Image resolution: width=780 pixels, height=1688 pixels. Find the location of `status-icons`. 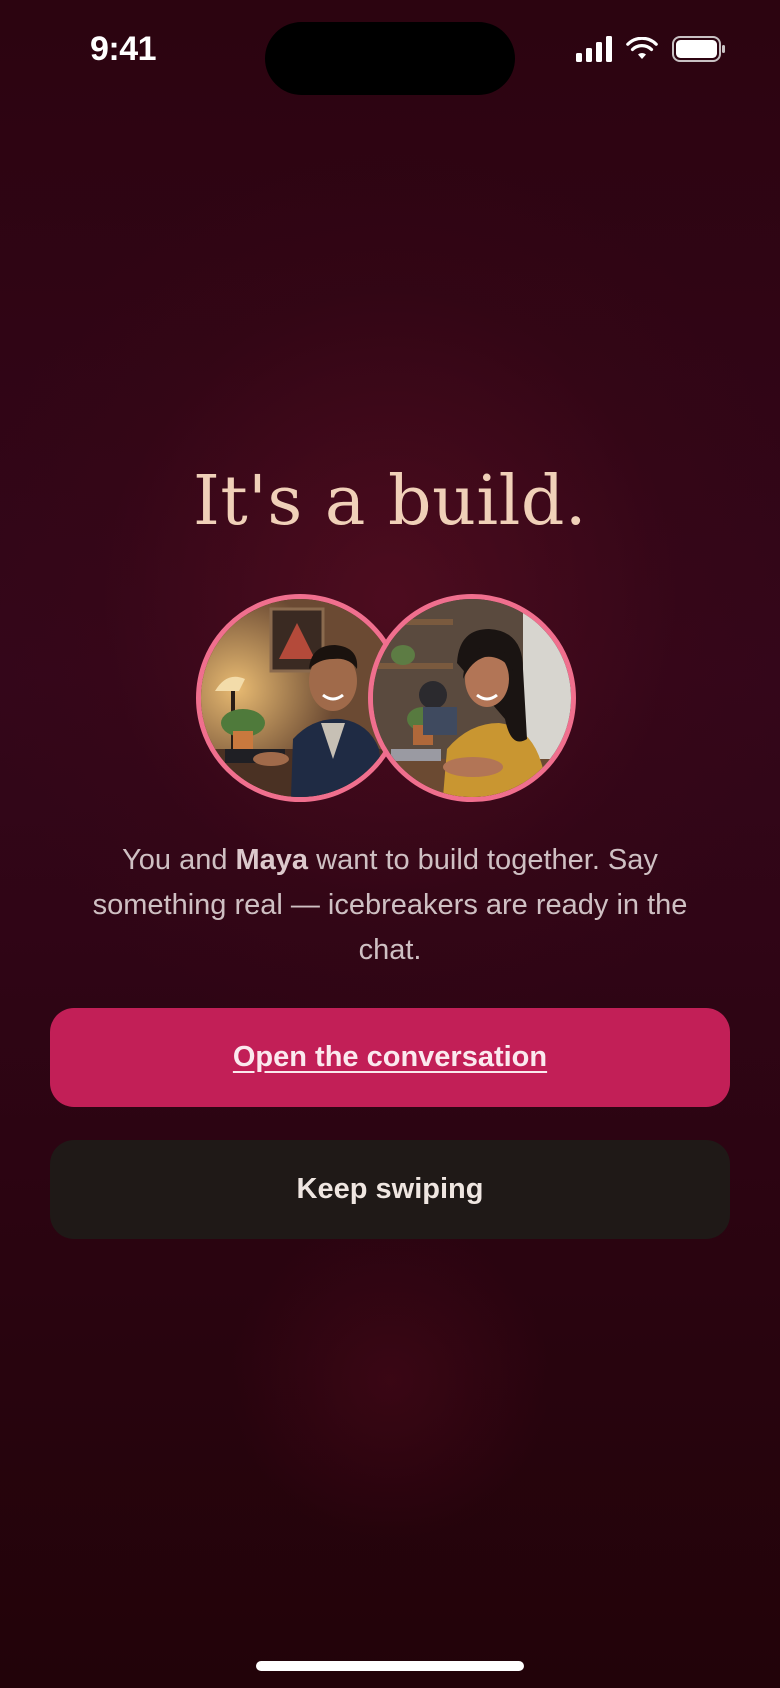

status-icons is located at coordinates (651, 49).